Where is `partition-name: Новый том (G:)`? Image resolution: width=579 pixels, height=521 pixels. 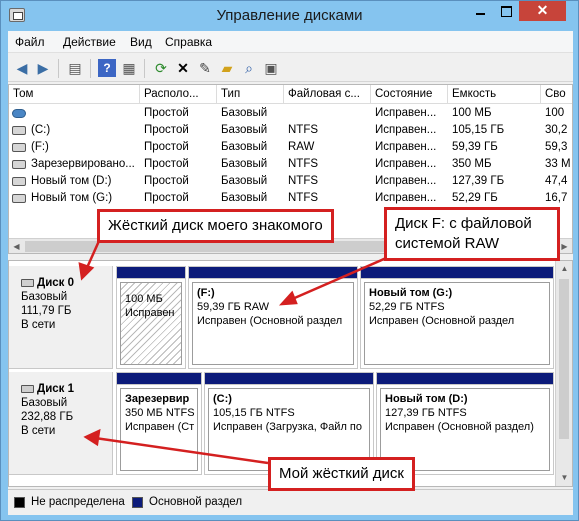 partition-name: Новый том (G:) is located at coordinates (411, 293).